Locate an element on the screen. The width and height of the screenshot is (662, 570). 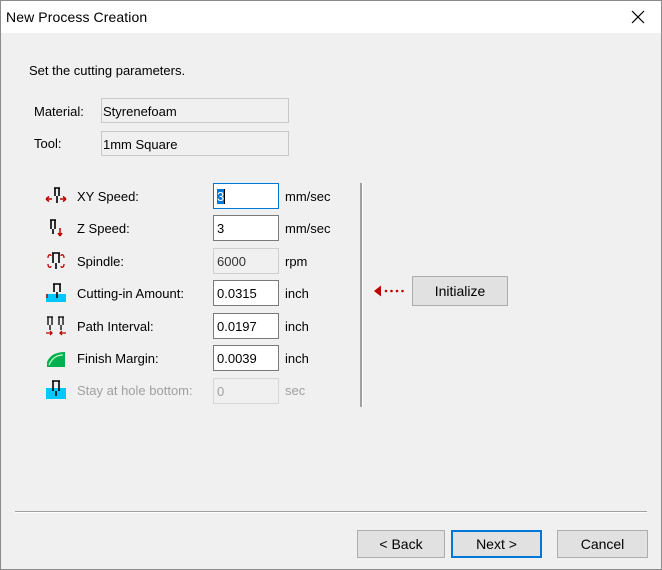
xy-speed-icon is located at coordinates (56, 195).